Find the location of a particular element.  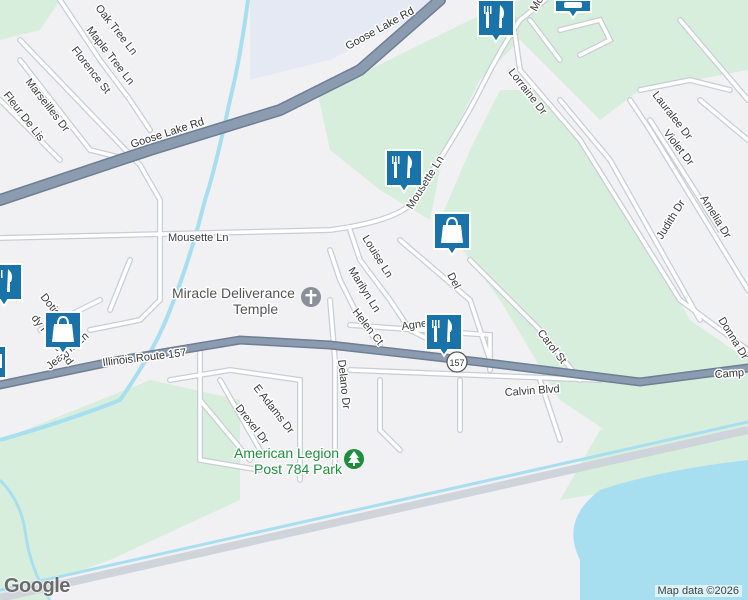

church-name-line2: Temple is located at coordinates (255, 309).